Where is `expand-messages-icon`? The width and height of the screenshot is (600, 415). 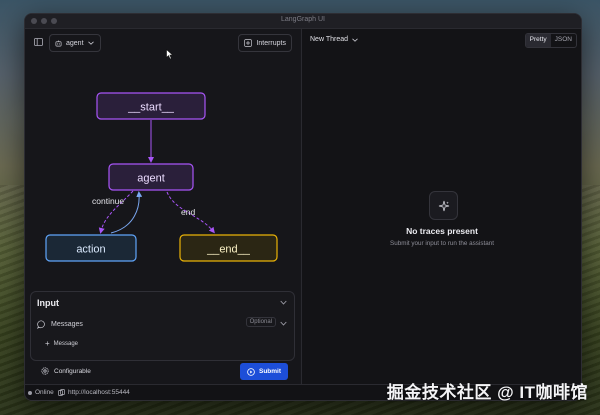 expand-messages-icon is located at coordinates (283, 323).